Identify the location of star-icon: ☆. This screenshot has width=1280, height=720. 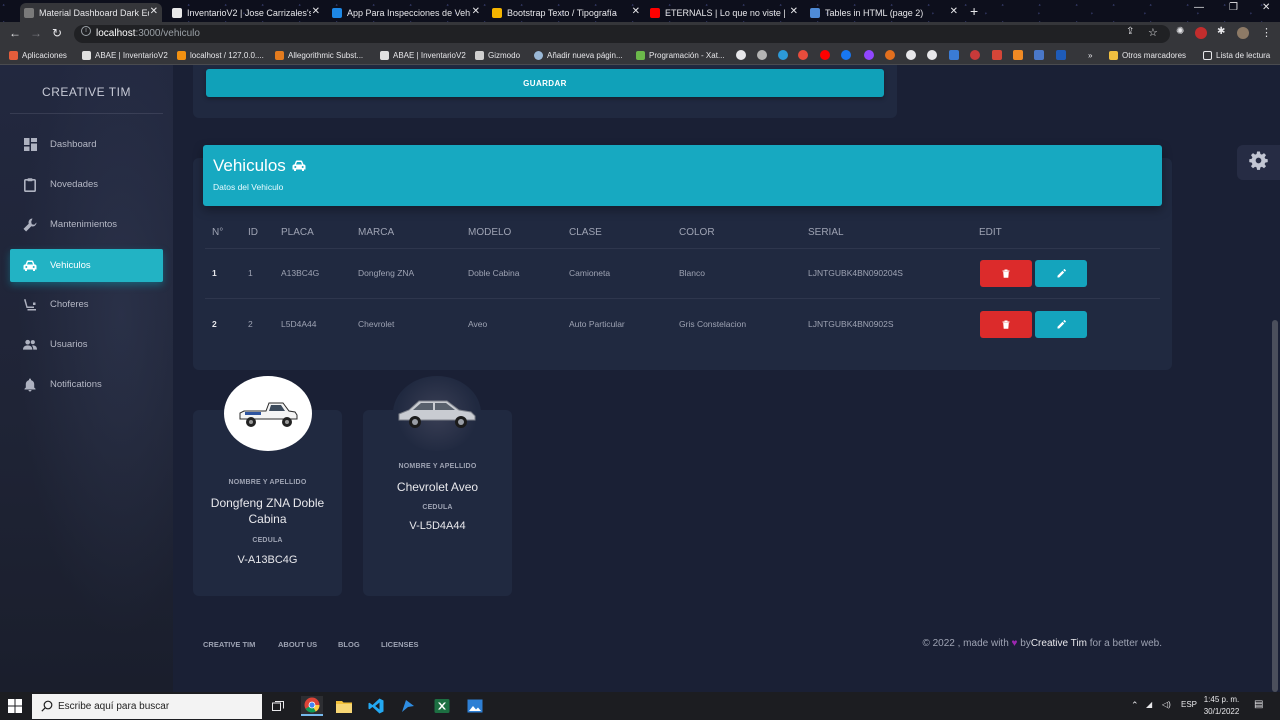
(1153, 32).